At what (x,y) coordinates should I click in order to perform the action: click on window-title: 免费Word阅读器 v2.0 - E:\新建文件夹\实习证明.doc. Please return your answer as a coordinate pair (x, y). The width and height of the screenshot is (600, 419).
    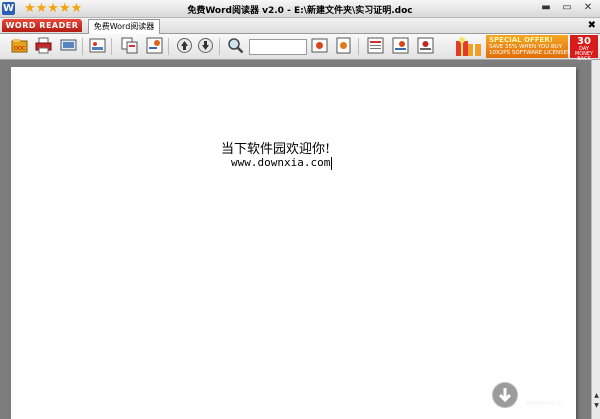
    Looking at the image, I should click on (300, 11).